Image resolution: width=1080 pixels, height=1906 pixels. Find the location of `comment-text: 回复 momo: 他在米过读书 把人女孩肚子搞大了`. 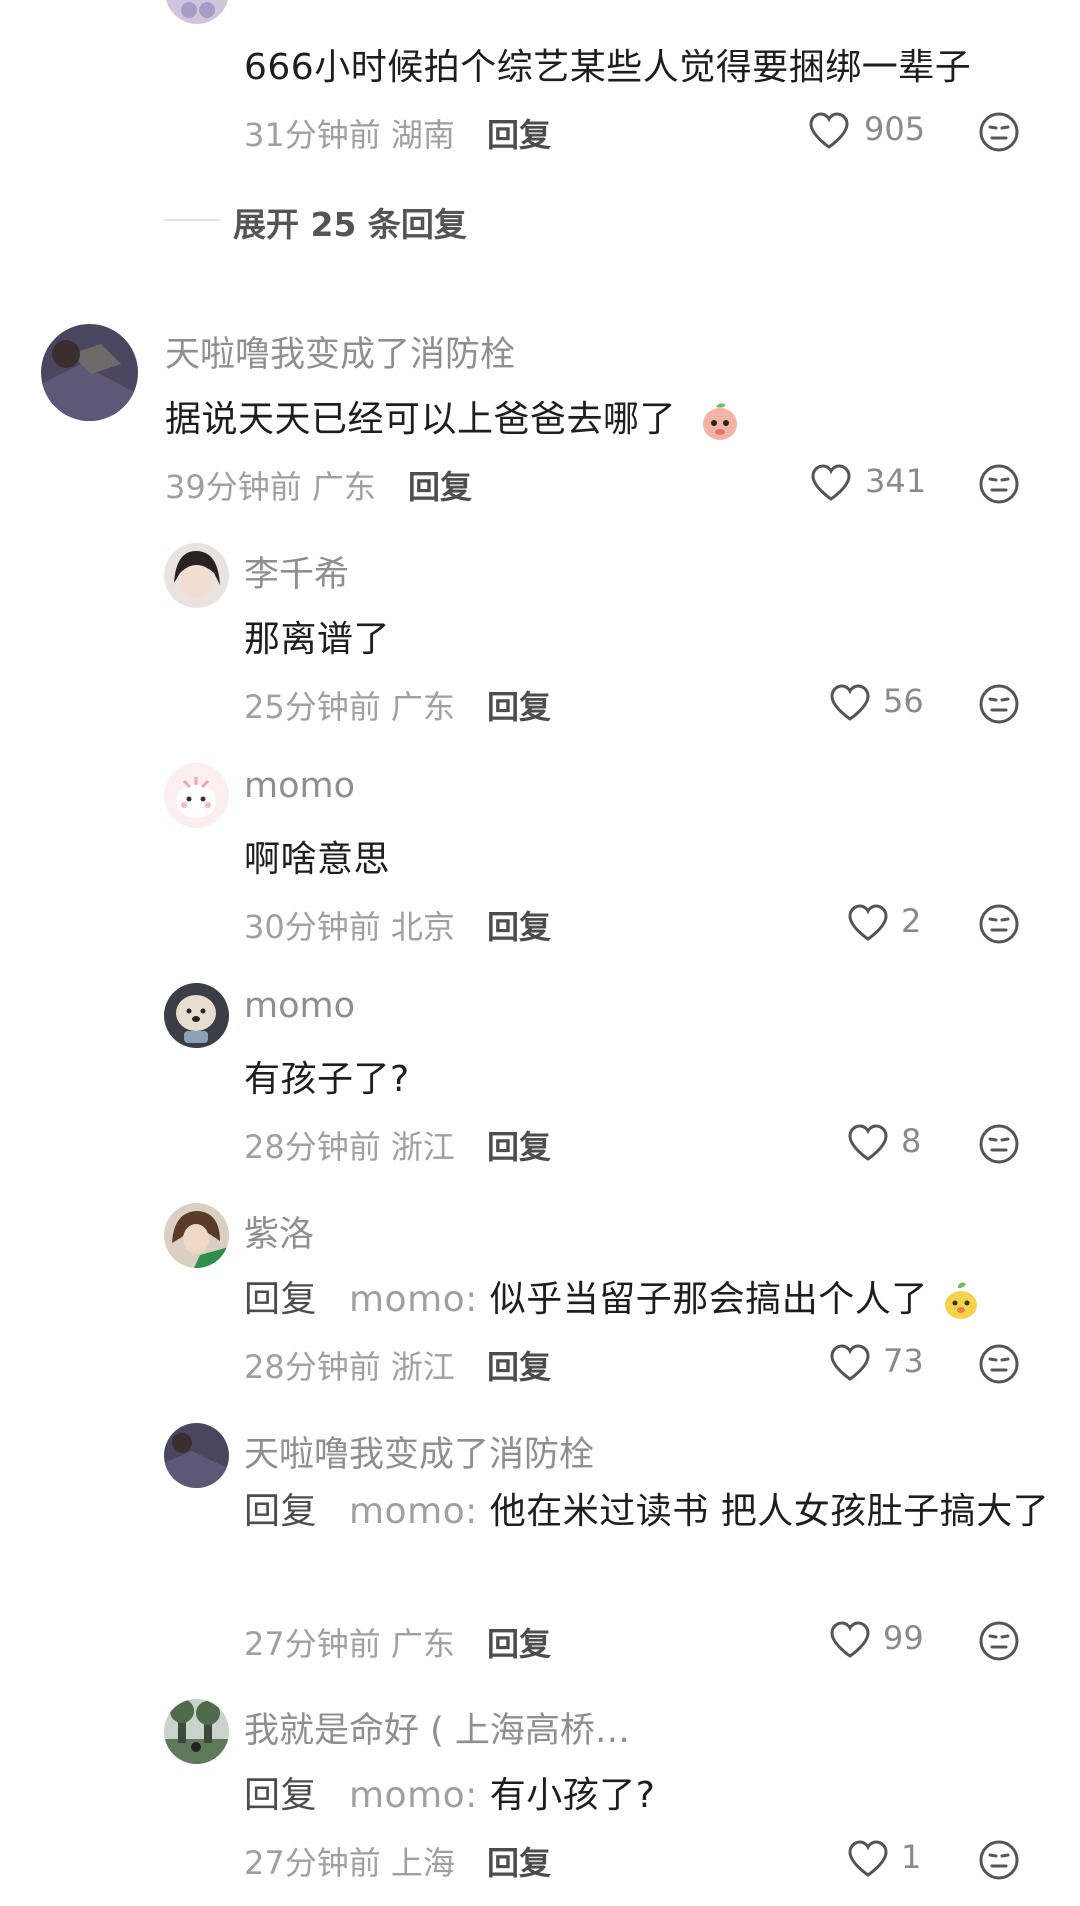

comment-text: 回复 momo: 他在米过读书 把人女孩肚子搞大了 is located at coordinates (647, 1511).